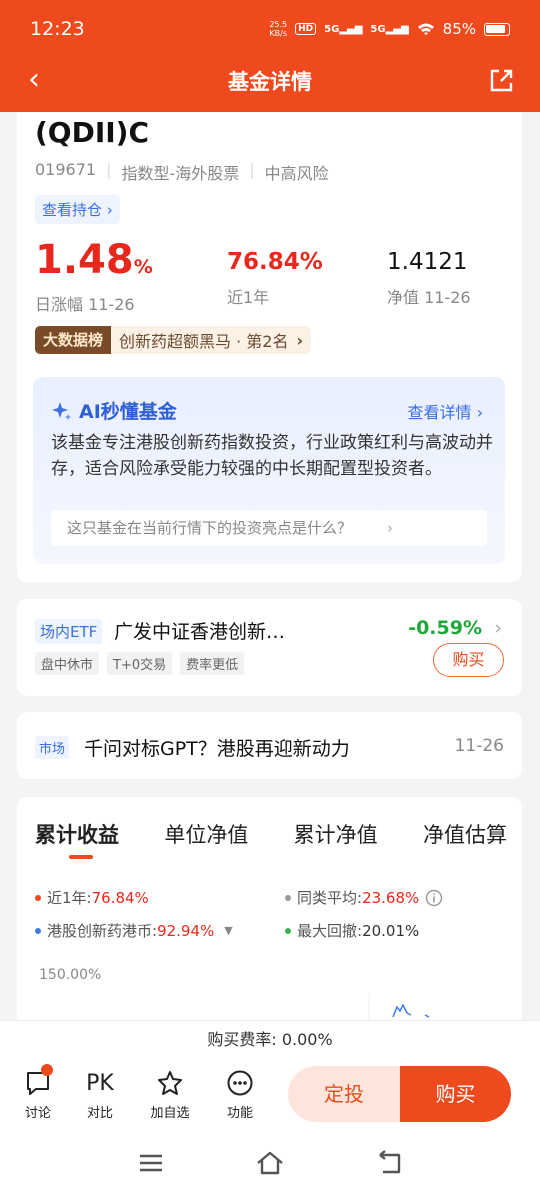 This screenshot has height=1194, width=540. Describe the element at coordinates (429, 277) in the screenshot. I see `nav-stat: 1.4121 净值 11-26` at that location.